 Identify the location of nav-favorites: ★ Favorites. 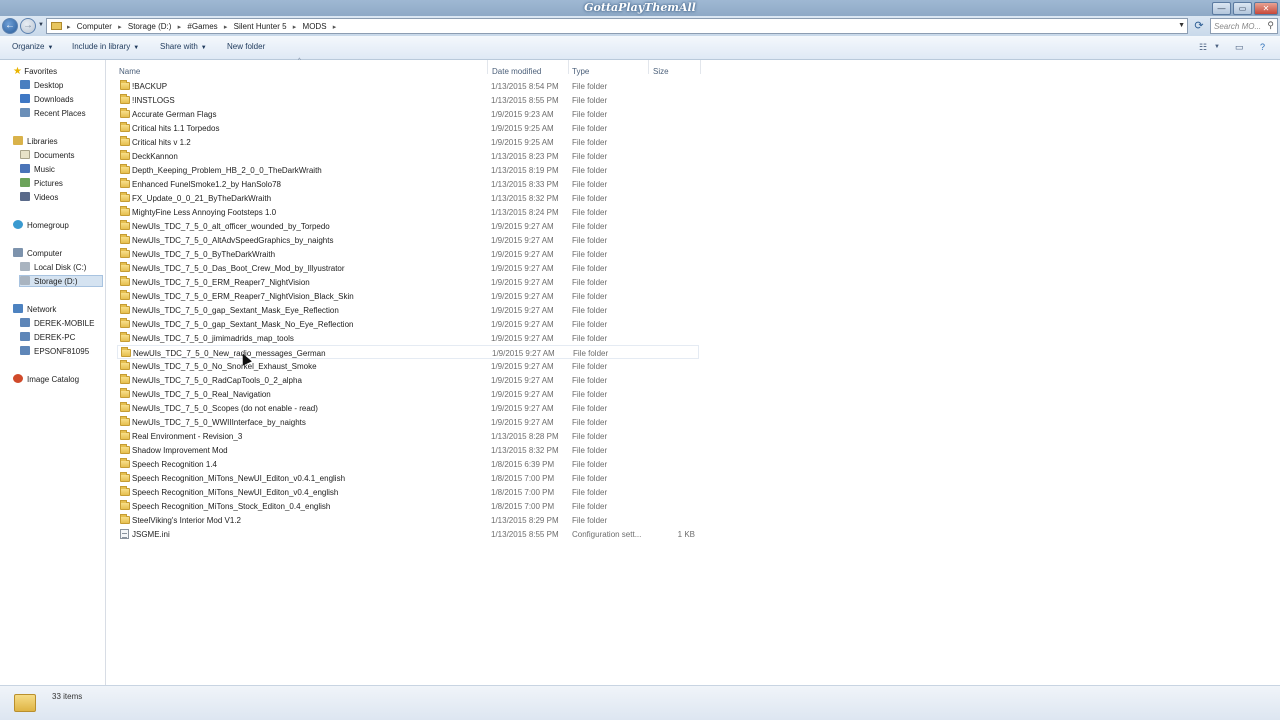
(35, 72).